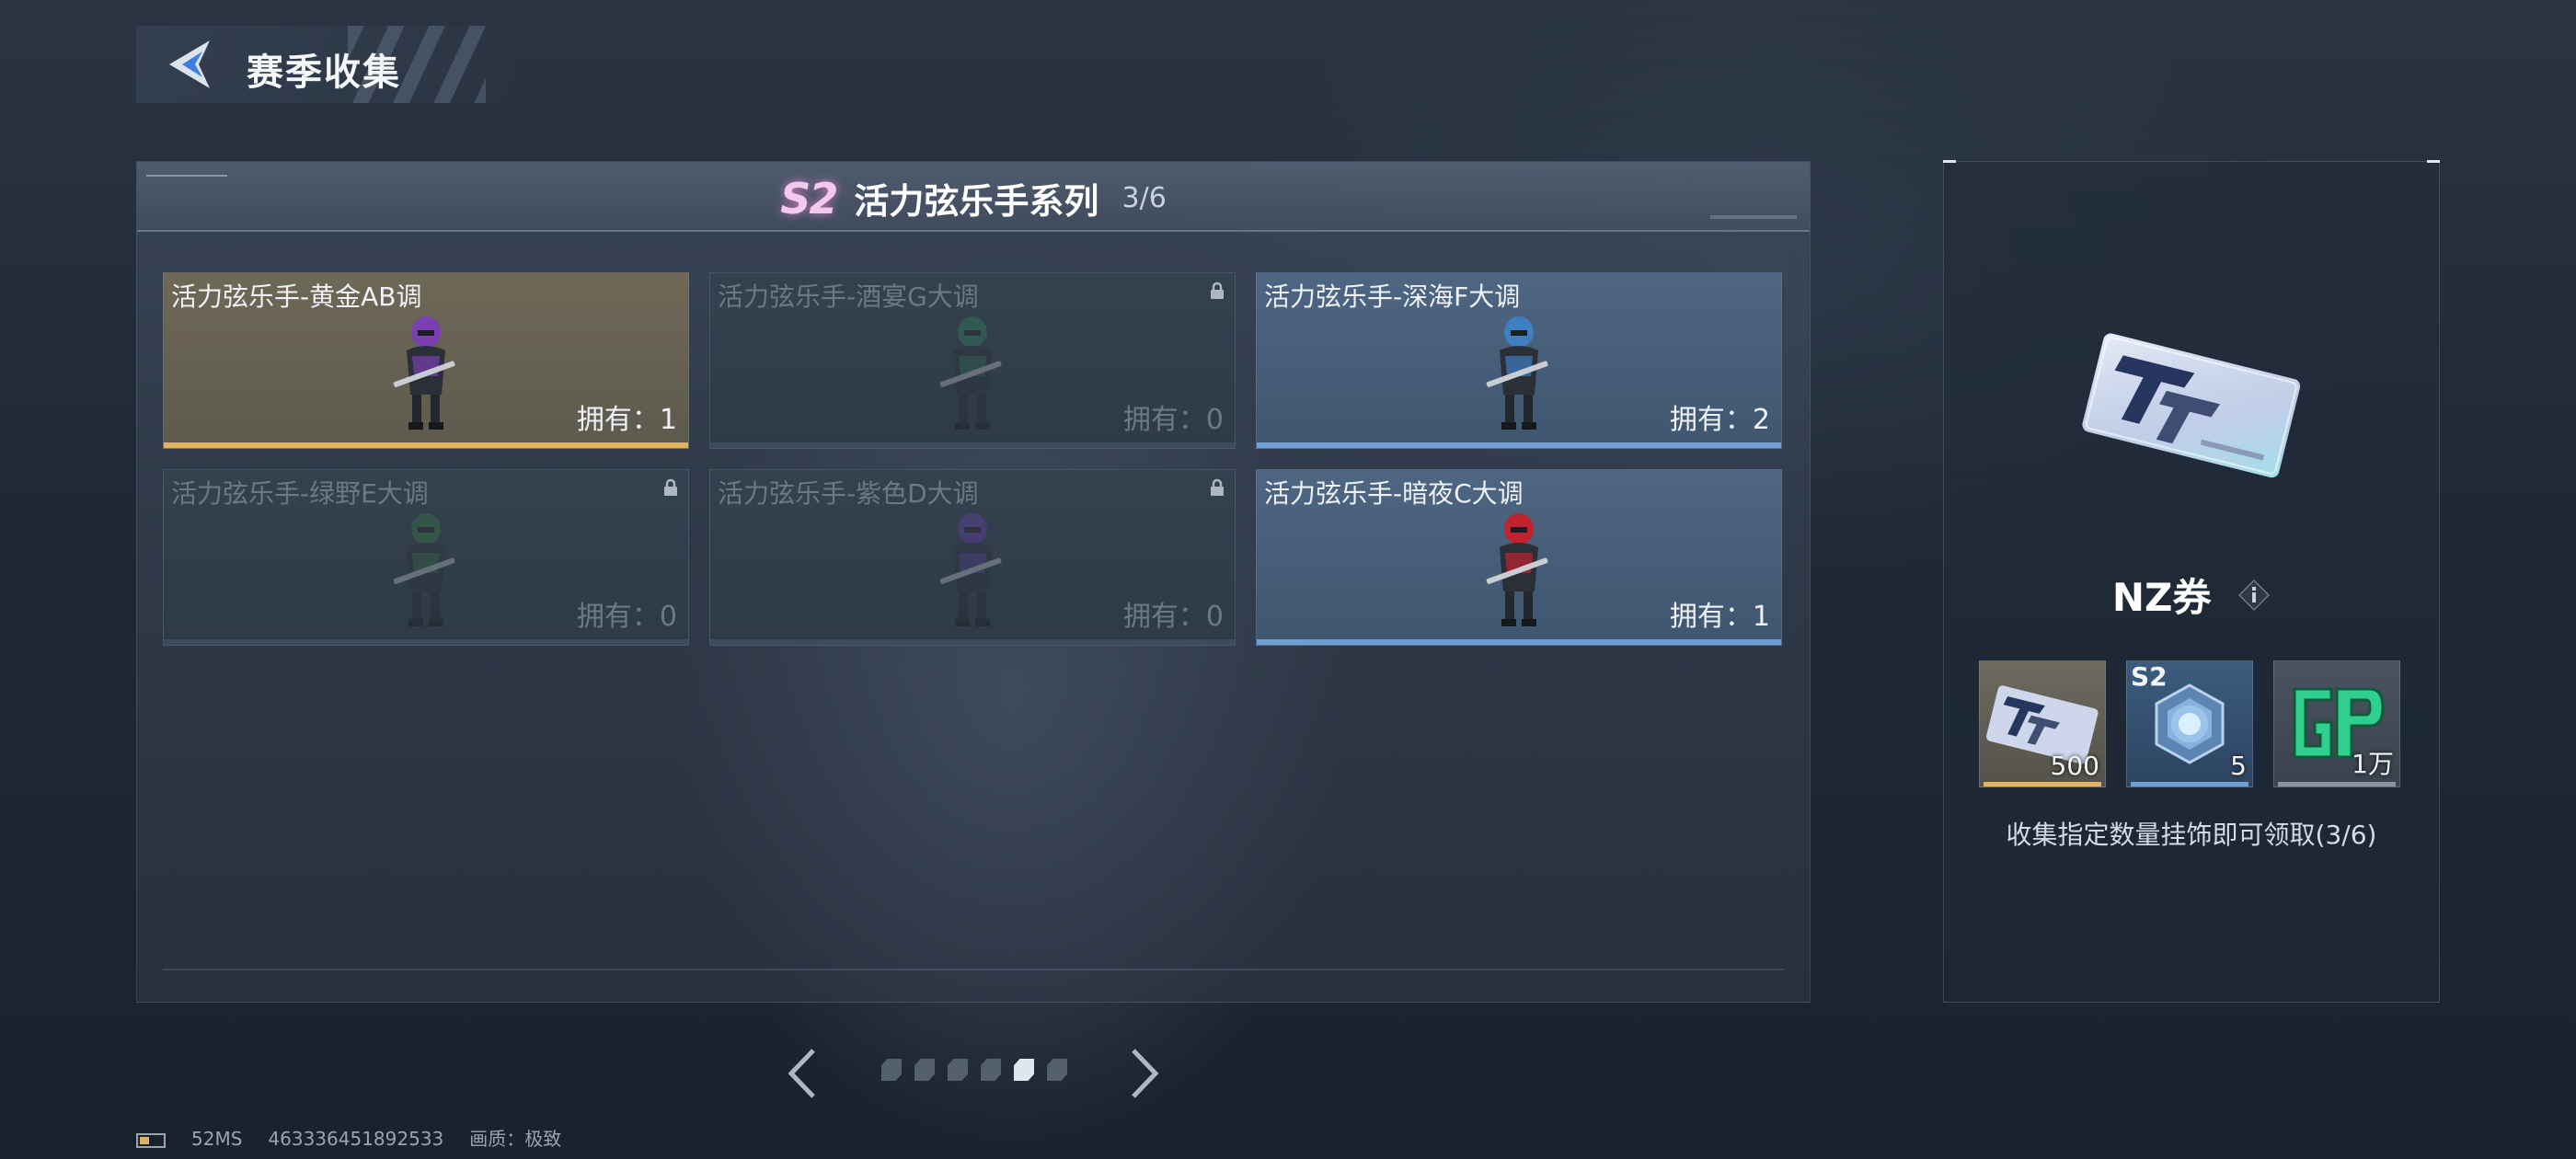  I want to click on charm-card: 活力弦乐手-黄金AB调 拥有：1, so click(426, 360).